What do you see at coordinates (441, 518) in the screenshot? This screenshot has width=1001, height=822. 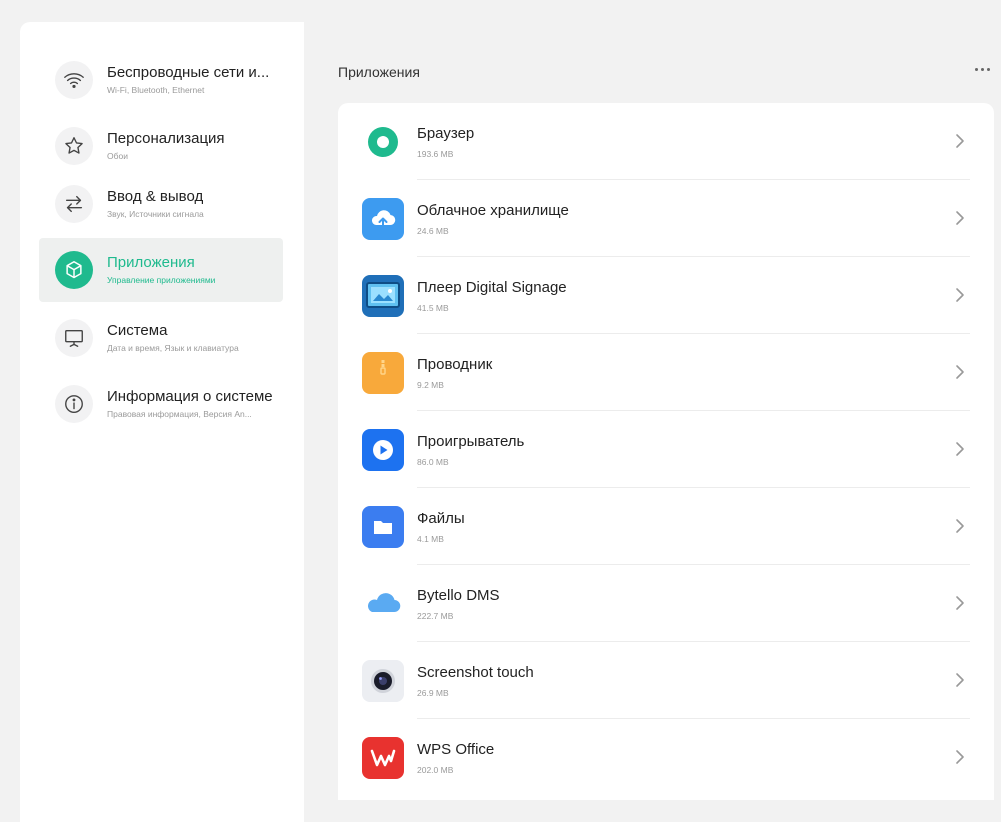 I see `app-name: Файлы` at bounding box center [441, 518].